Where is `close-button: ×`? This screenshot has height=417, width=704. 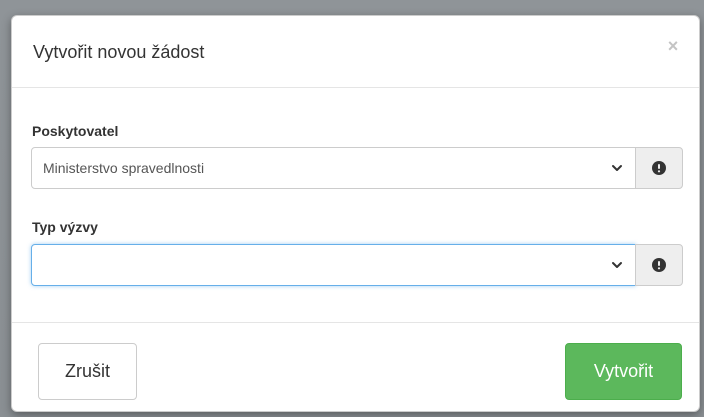 close-button: × is located at coordinates (673, 46).